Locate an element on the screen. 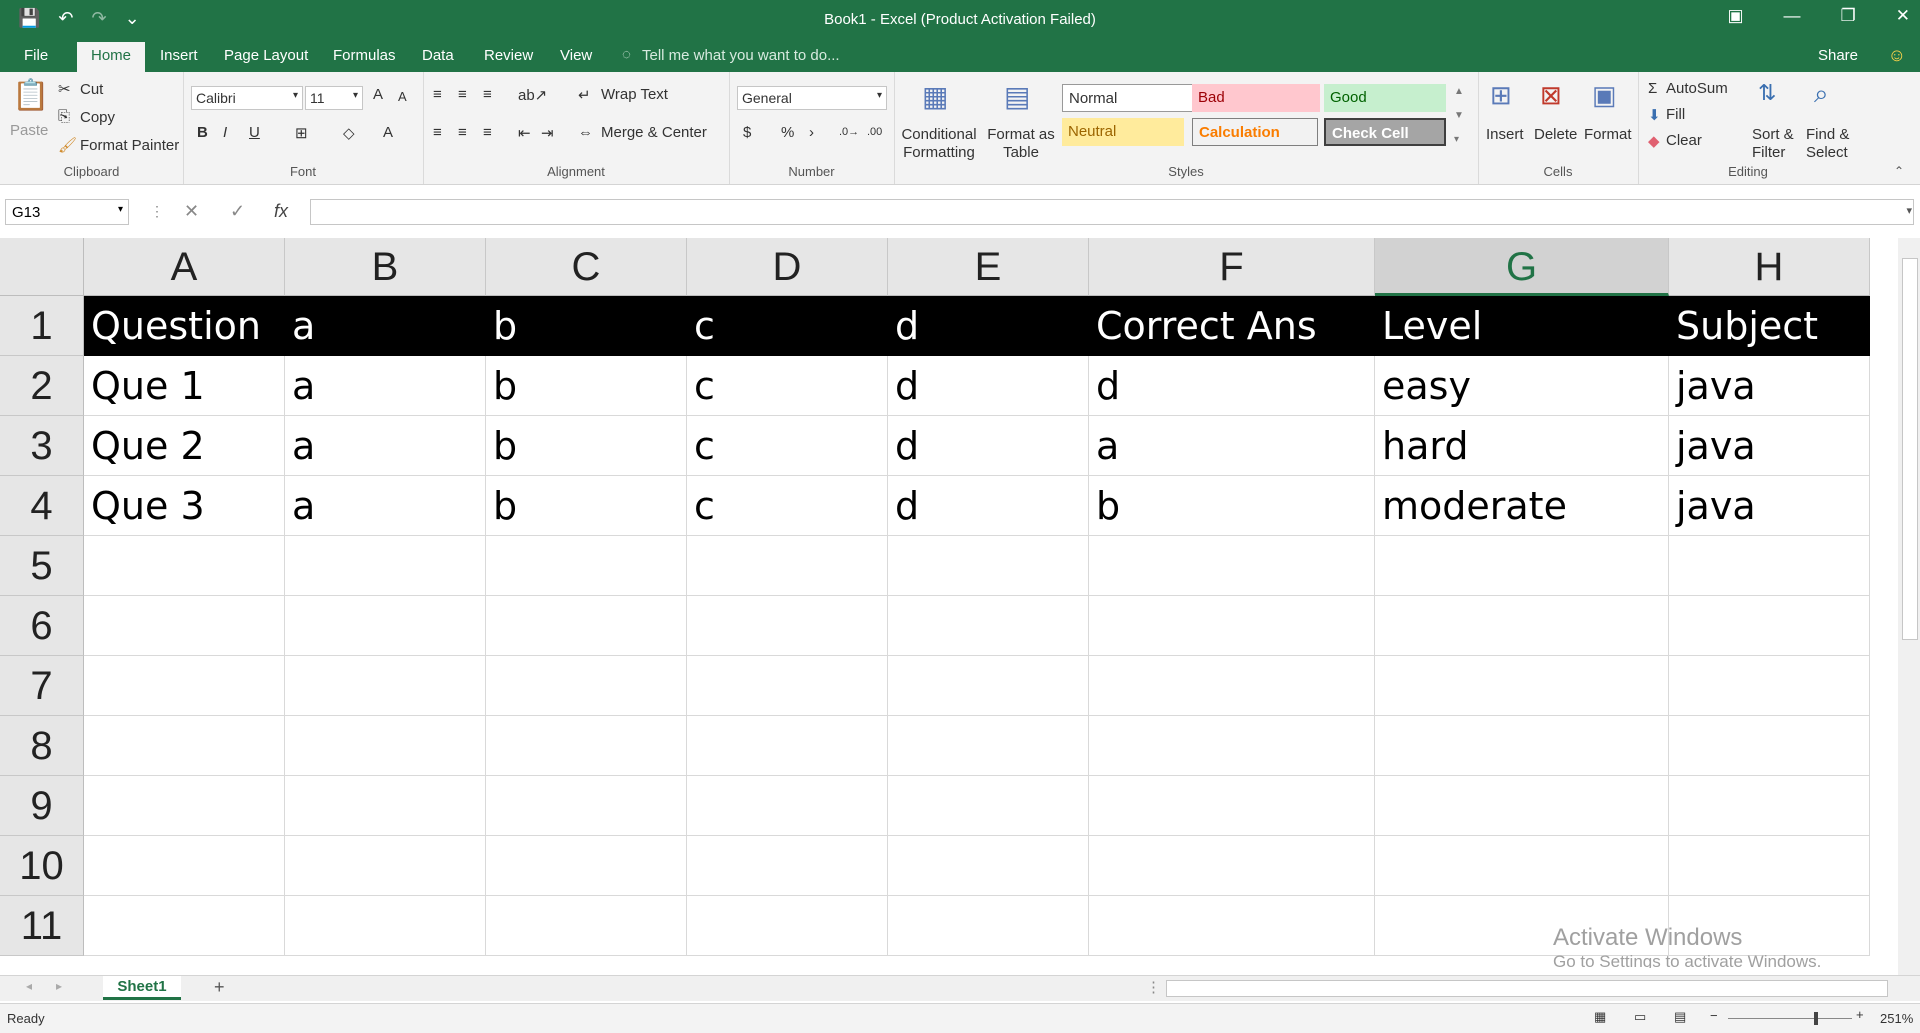 This screenshot has height=1033, width=1920. cell-b9 is located at coordinates (385, 806).